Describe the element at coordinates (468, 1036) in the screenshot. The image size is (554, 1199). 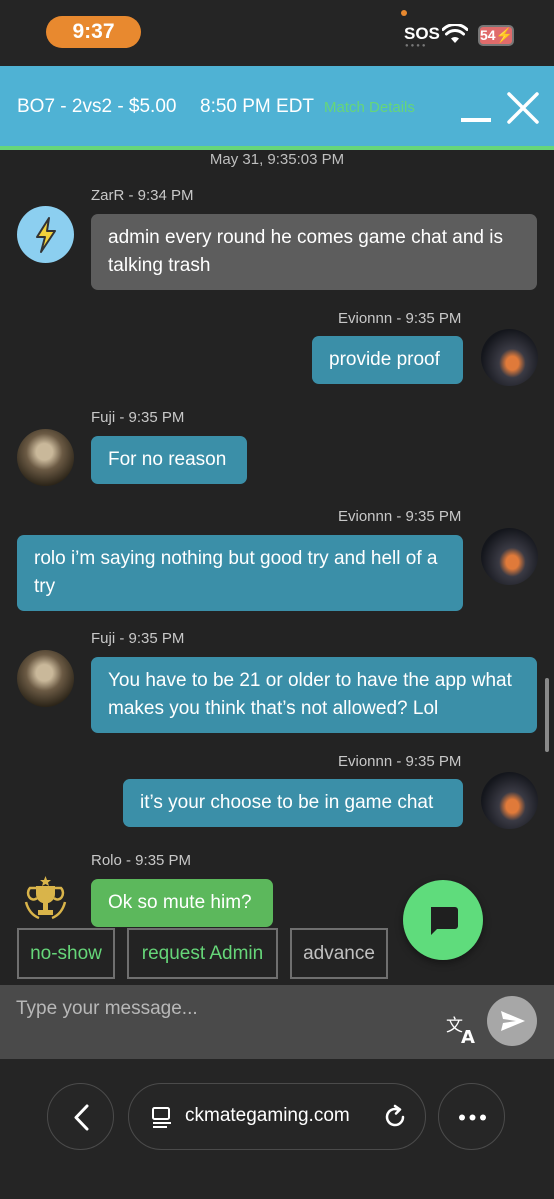
I see `svg-text: A` at that location.